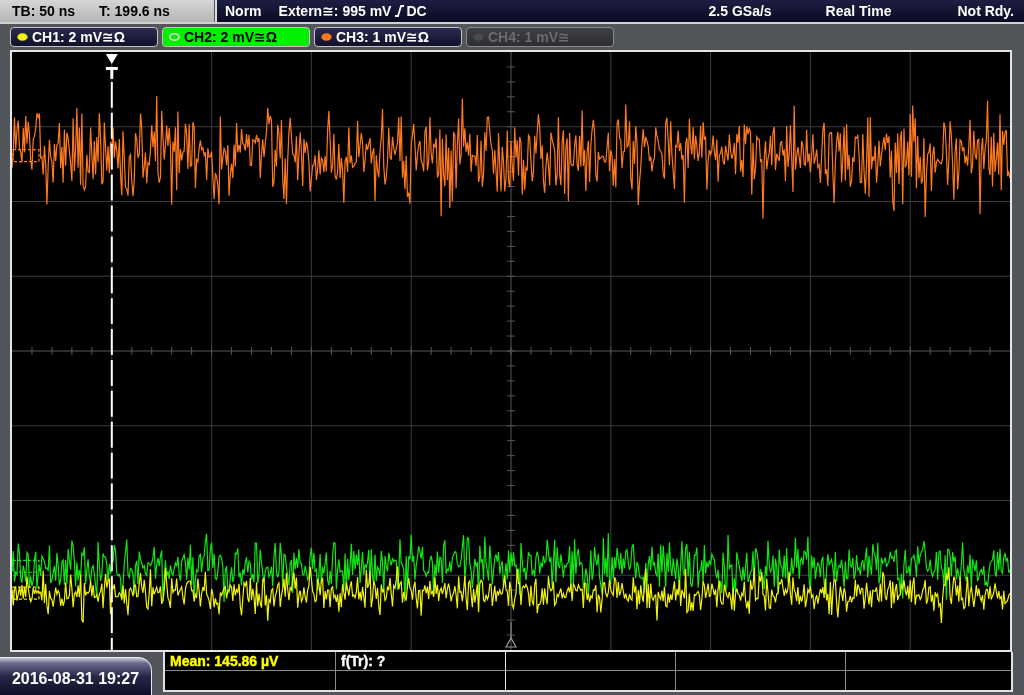 The image size is (1024, 695). Describe the element at coordinates (416, 11) in the screenshot. I see `trigger-coupling-label: DC` at that location.